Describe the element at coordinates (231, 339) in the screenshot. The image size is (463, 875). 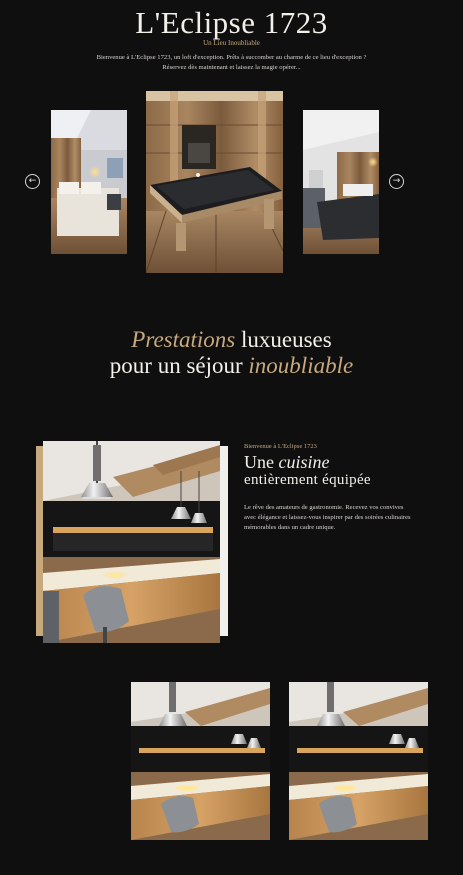
I see `section-heading-line-1: Prestations luxueuses` at that location.